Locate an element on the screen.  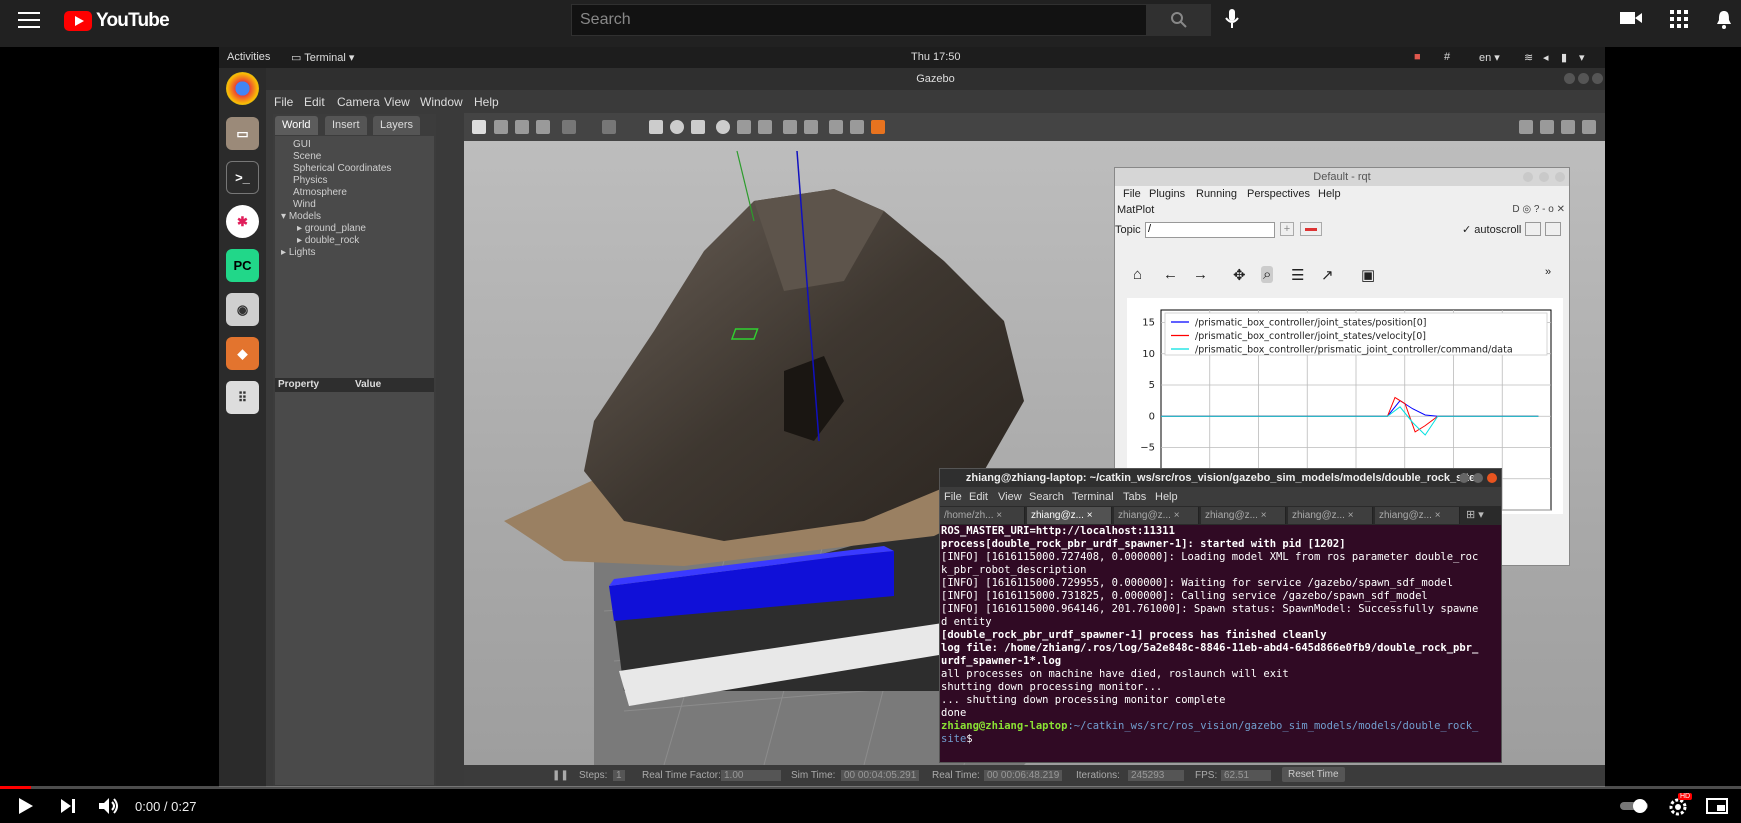
paste-icon is located at coordinates (811, 127).